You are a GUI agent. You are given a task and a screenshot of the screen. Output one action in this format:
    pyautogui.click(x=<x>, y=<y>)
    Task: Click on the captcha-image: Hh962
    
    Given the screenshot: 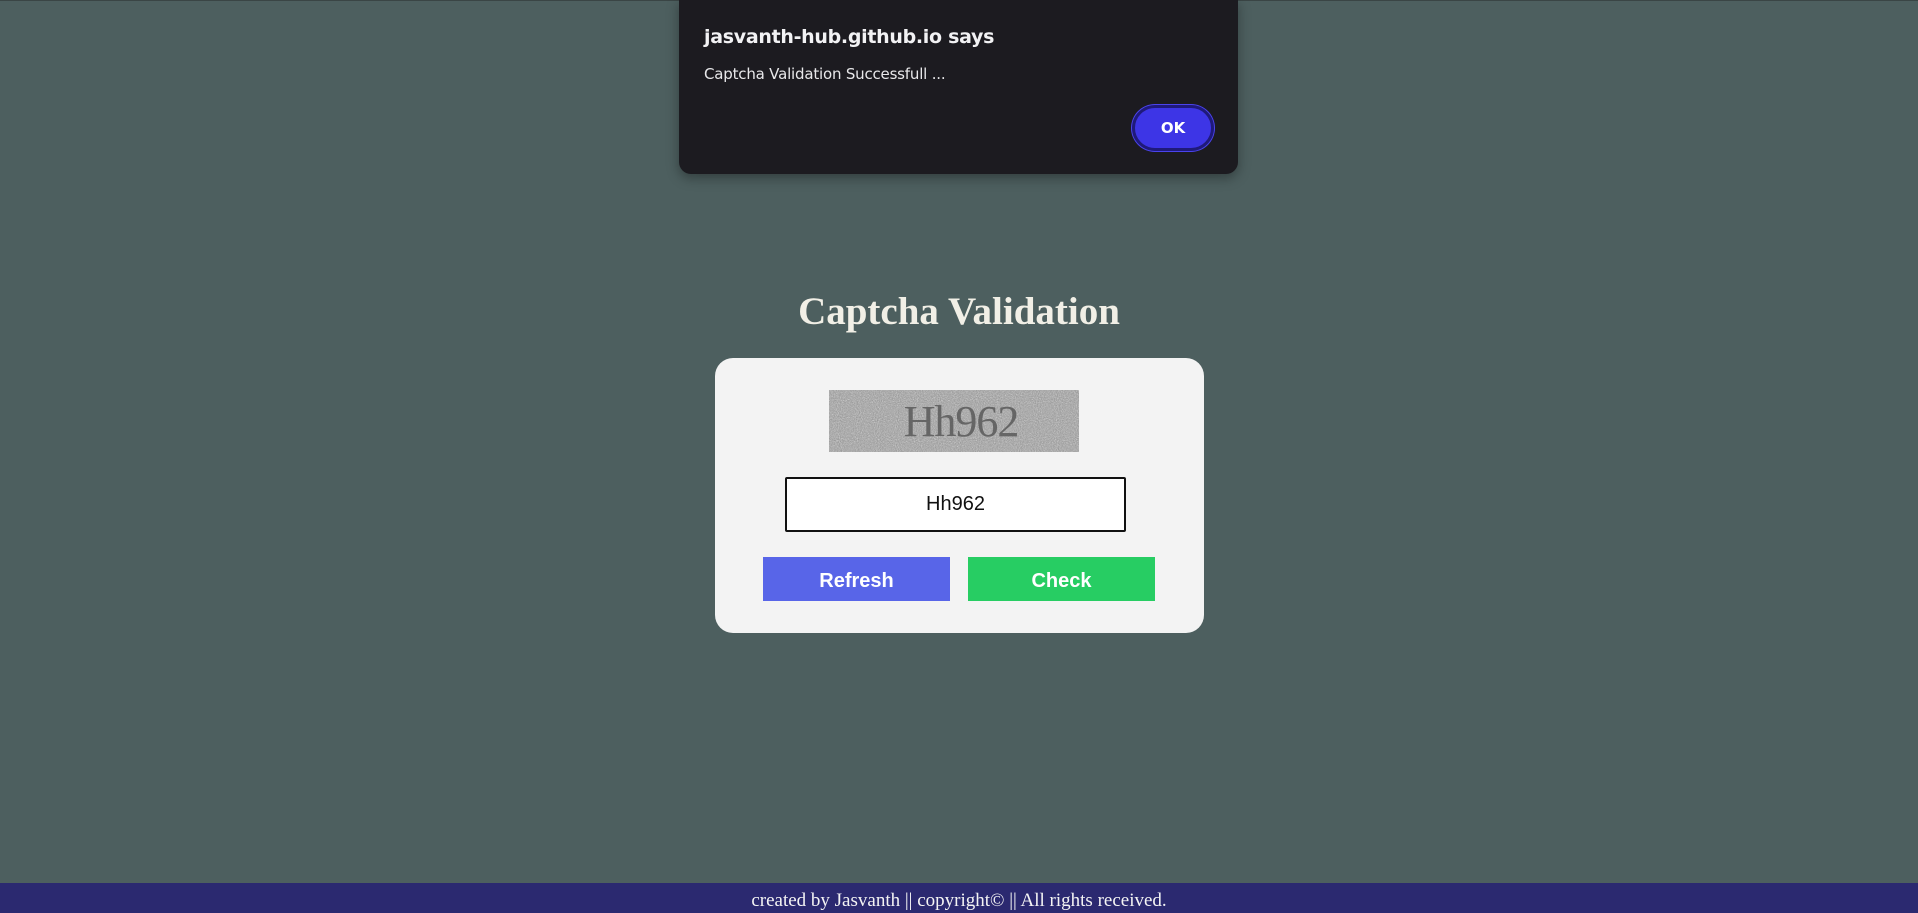 What is the action you would take?
    pyautogui.click(x=954, y=421)
    